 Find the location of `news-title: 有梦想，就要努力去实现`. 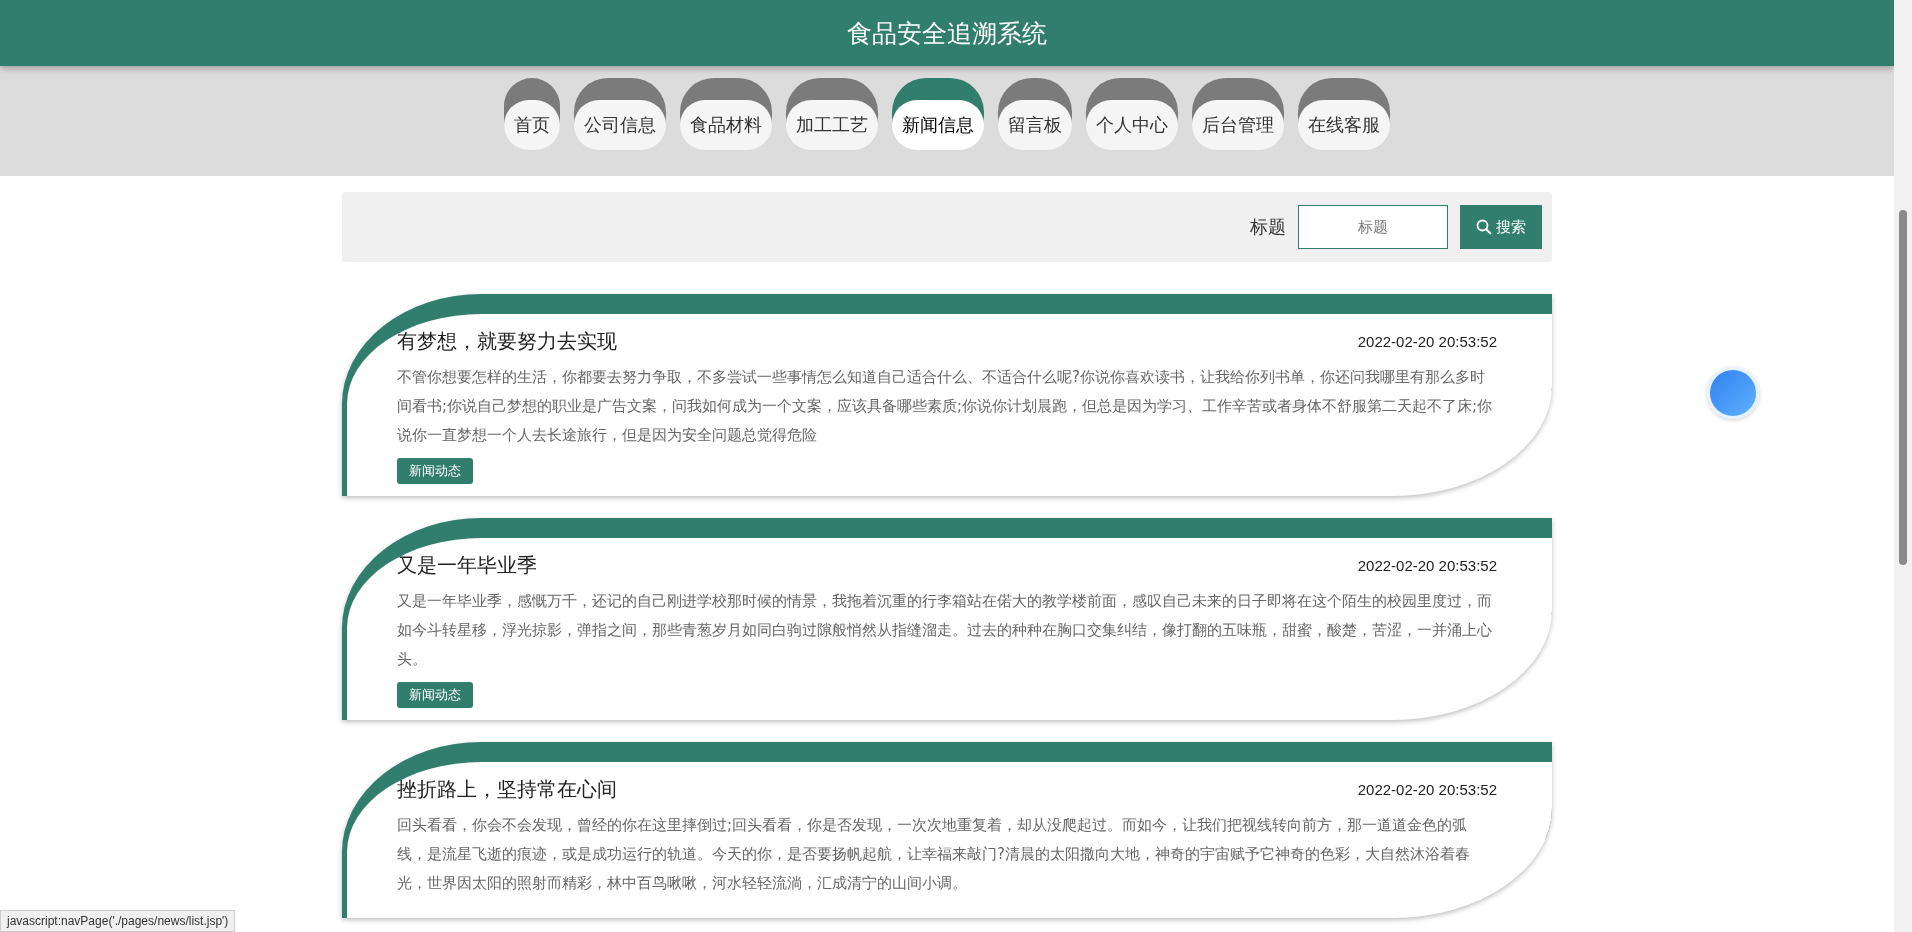

news-title: 有梦想，就要努力去实现 is located at coordinates (507, 341).